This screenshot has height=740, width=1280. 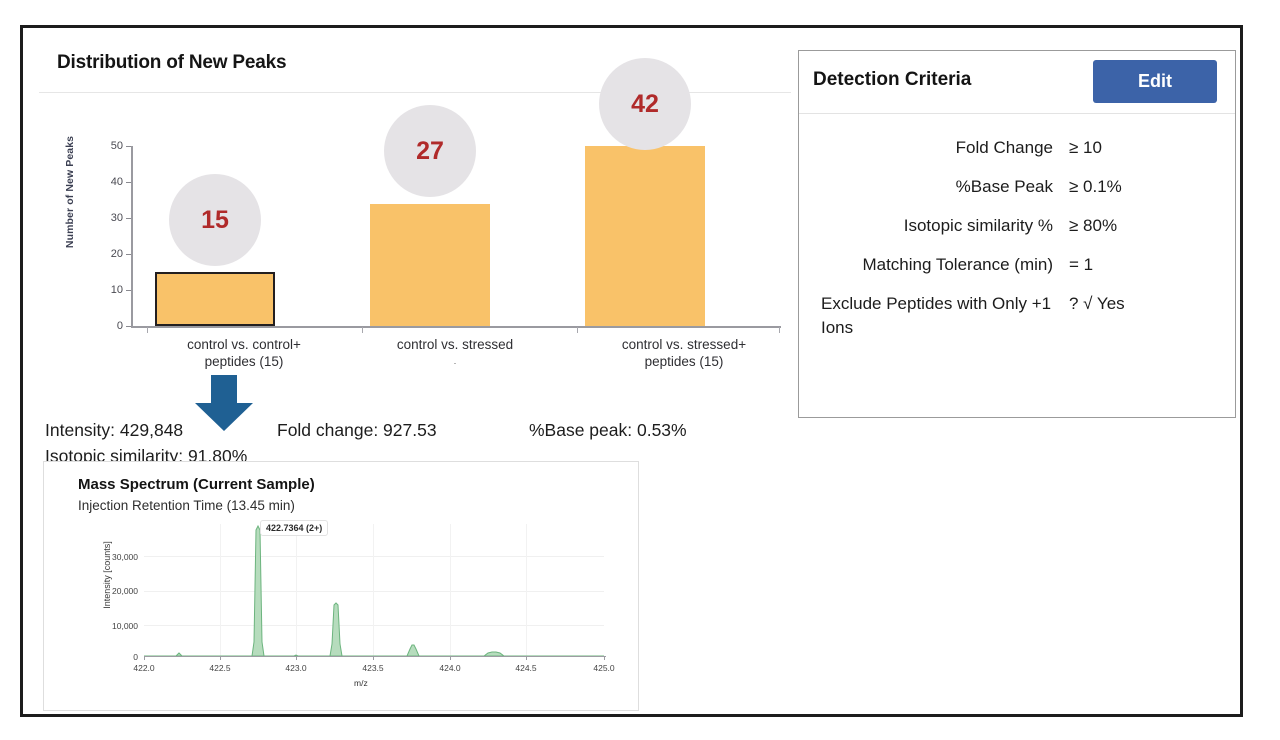 What do you see at coordinates (244, 344) in the screenshot?
I see `x-axis-label-1-line1: control vs. control+` at bounding box center [244, 344].